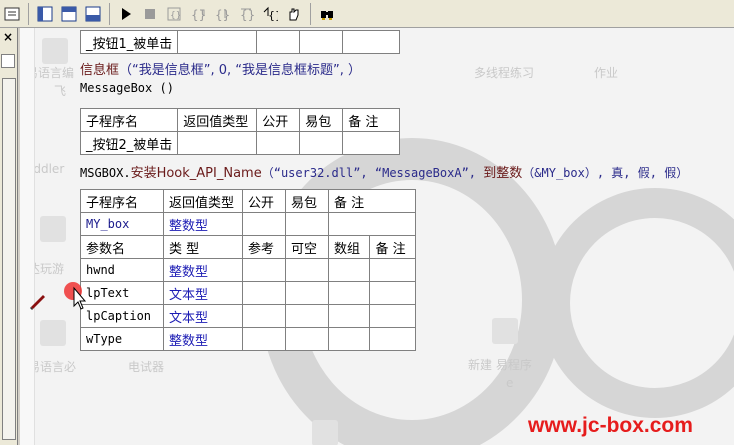  I want to click on step-icon-2: {}, so click(198, 14).